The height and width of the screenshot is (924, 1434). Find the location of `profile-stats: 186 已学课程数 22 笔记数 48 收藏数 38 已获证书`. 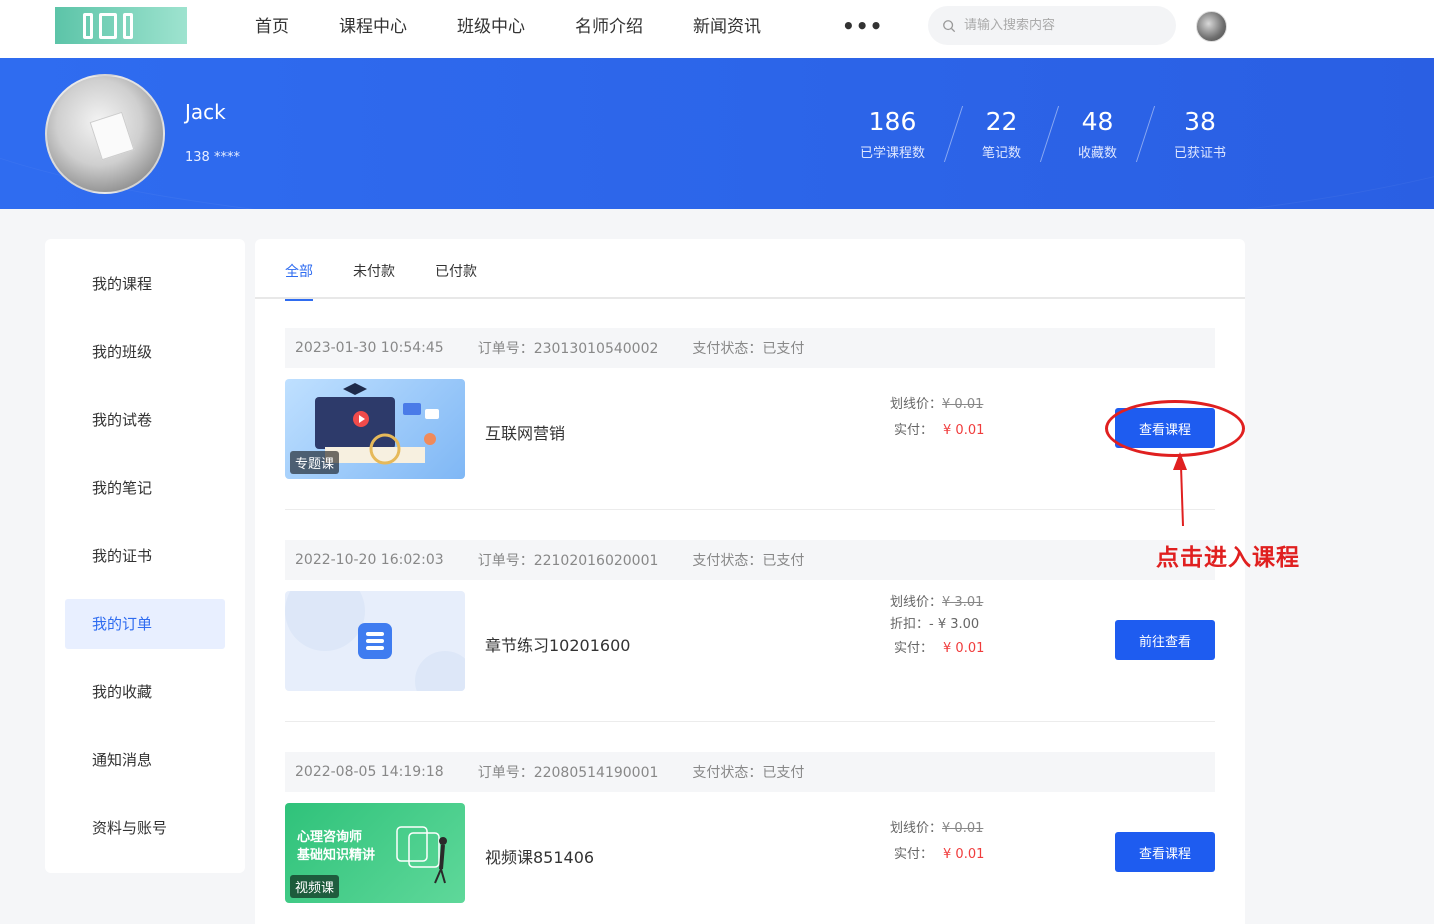

profile-stats: 186 已学课程数 22 笔记数 48 收藏数 38 已获证书 is located at coordinates (1043, 134).